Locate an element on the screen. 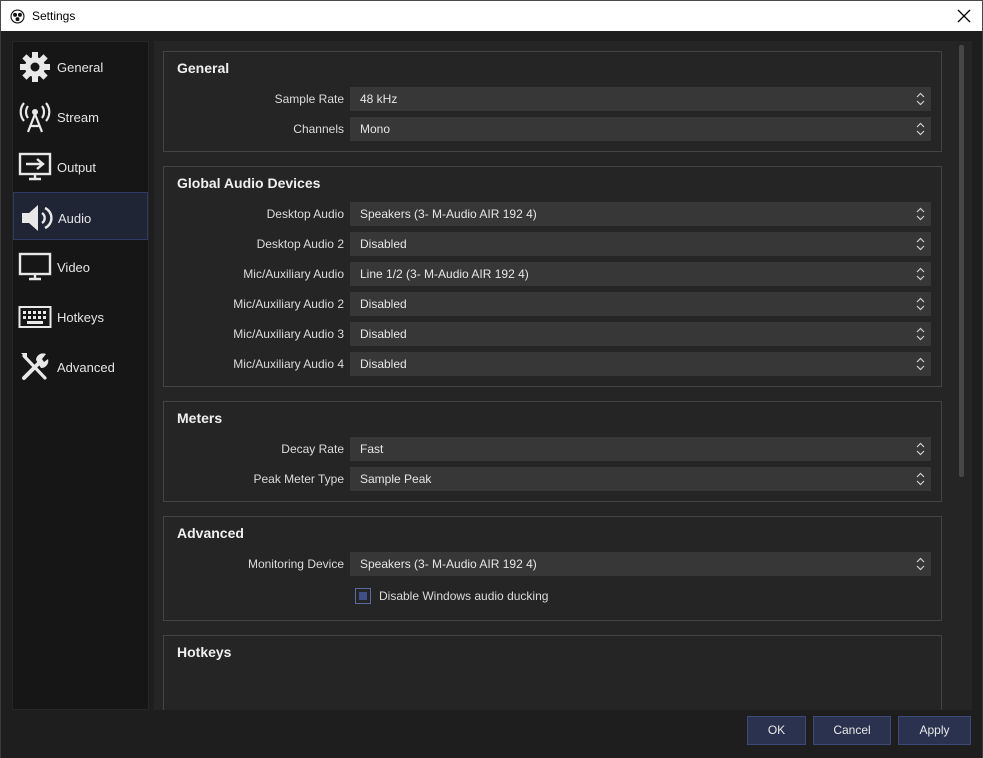  mic-aux-select: Line 1/2 (3- M-Audio AIR 192 4) is located at coordinates (640, 274).